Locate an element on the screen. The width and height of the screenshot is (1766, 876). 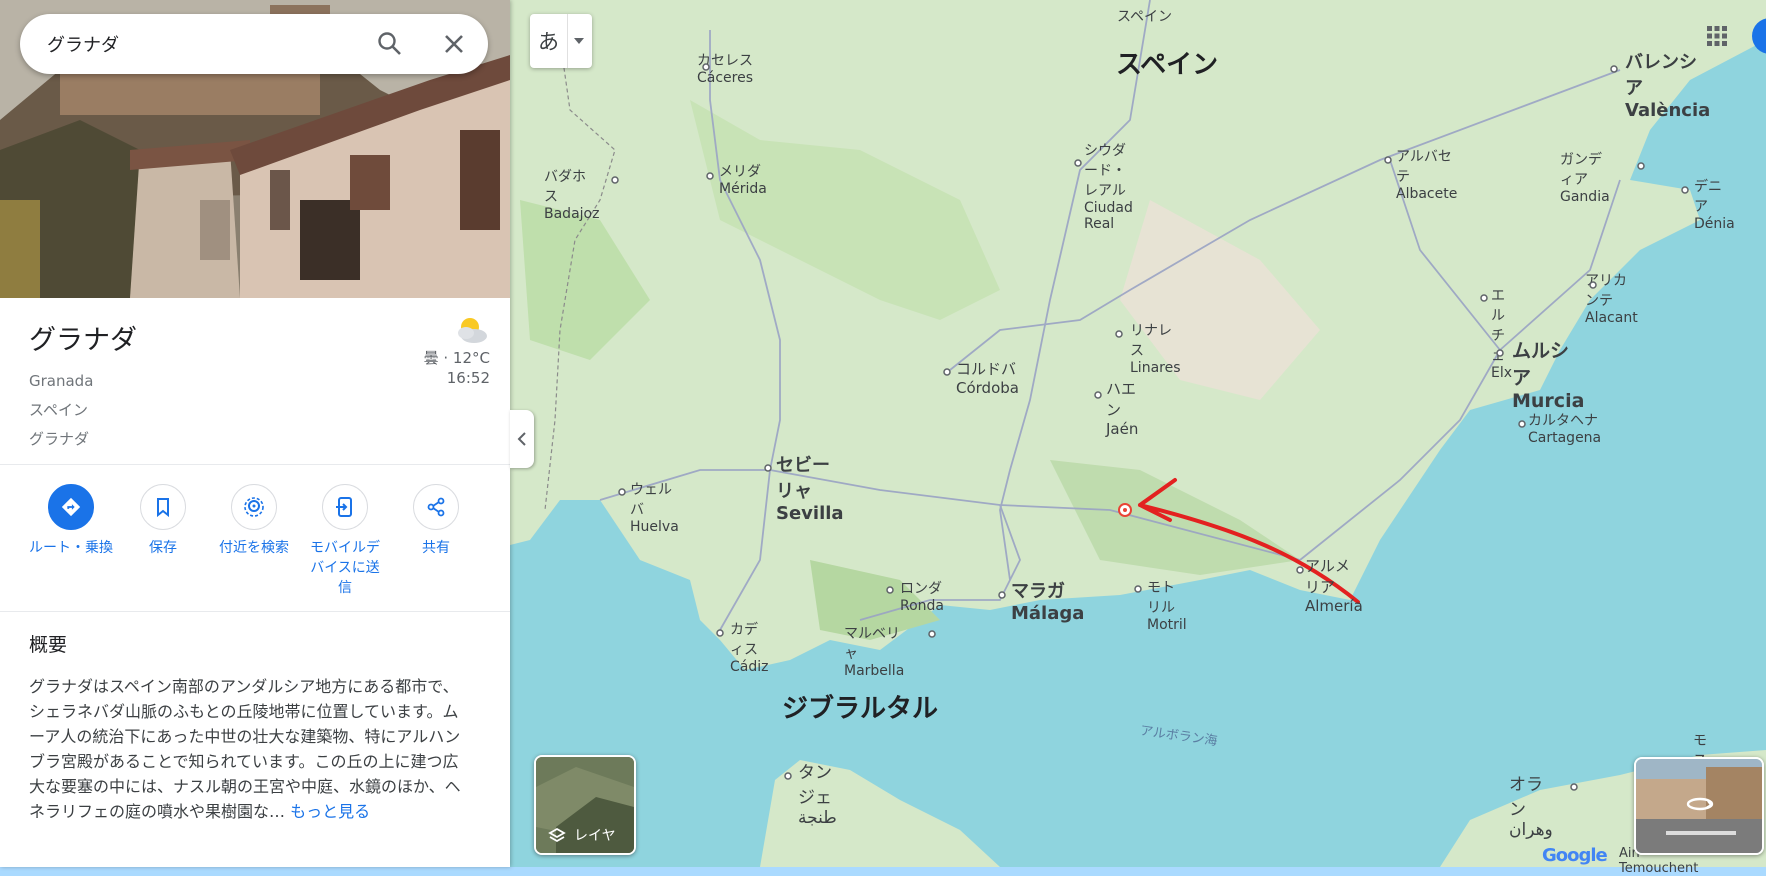
city-malaga: マラガ Málaga is located at coordinates (1048, 602).